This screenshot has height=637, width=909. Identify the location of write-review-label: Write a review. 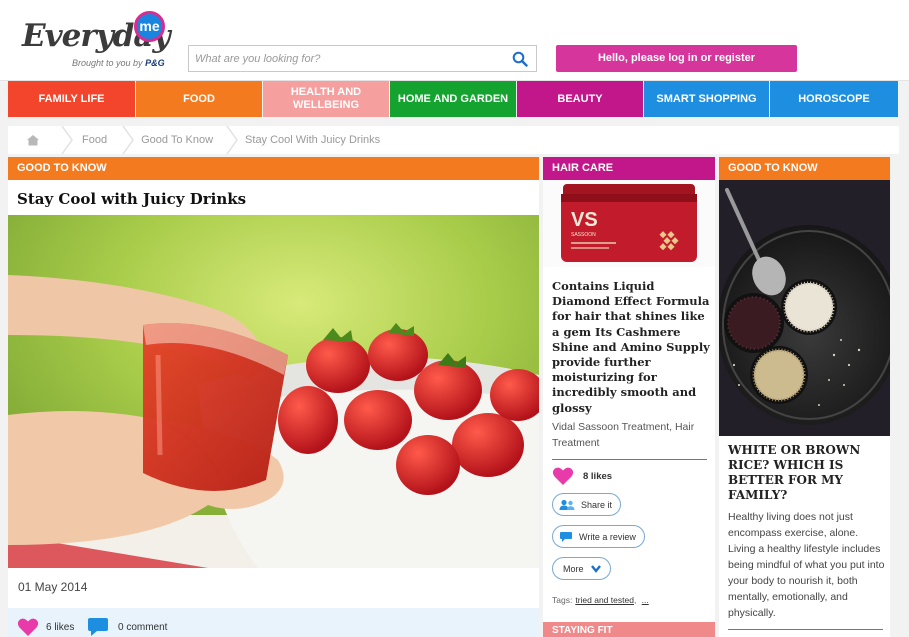
(607, 536).